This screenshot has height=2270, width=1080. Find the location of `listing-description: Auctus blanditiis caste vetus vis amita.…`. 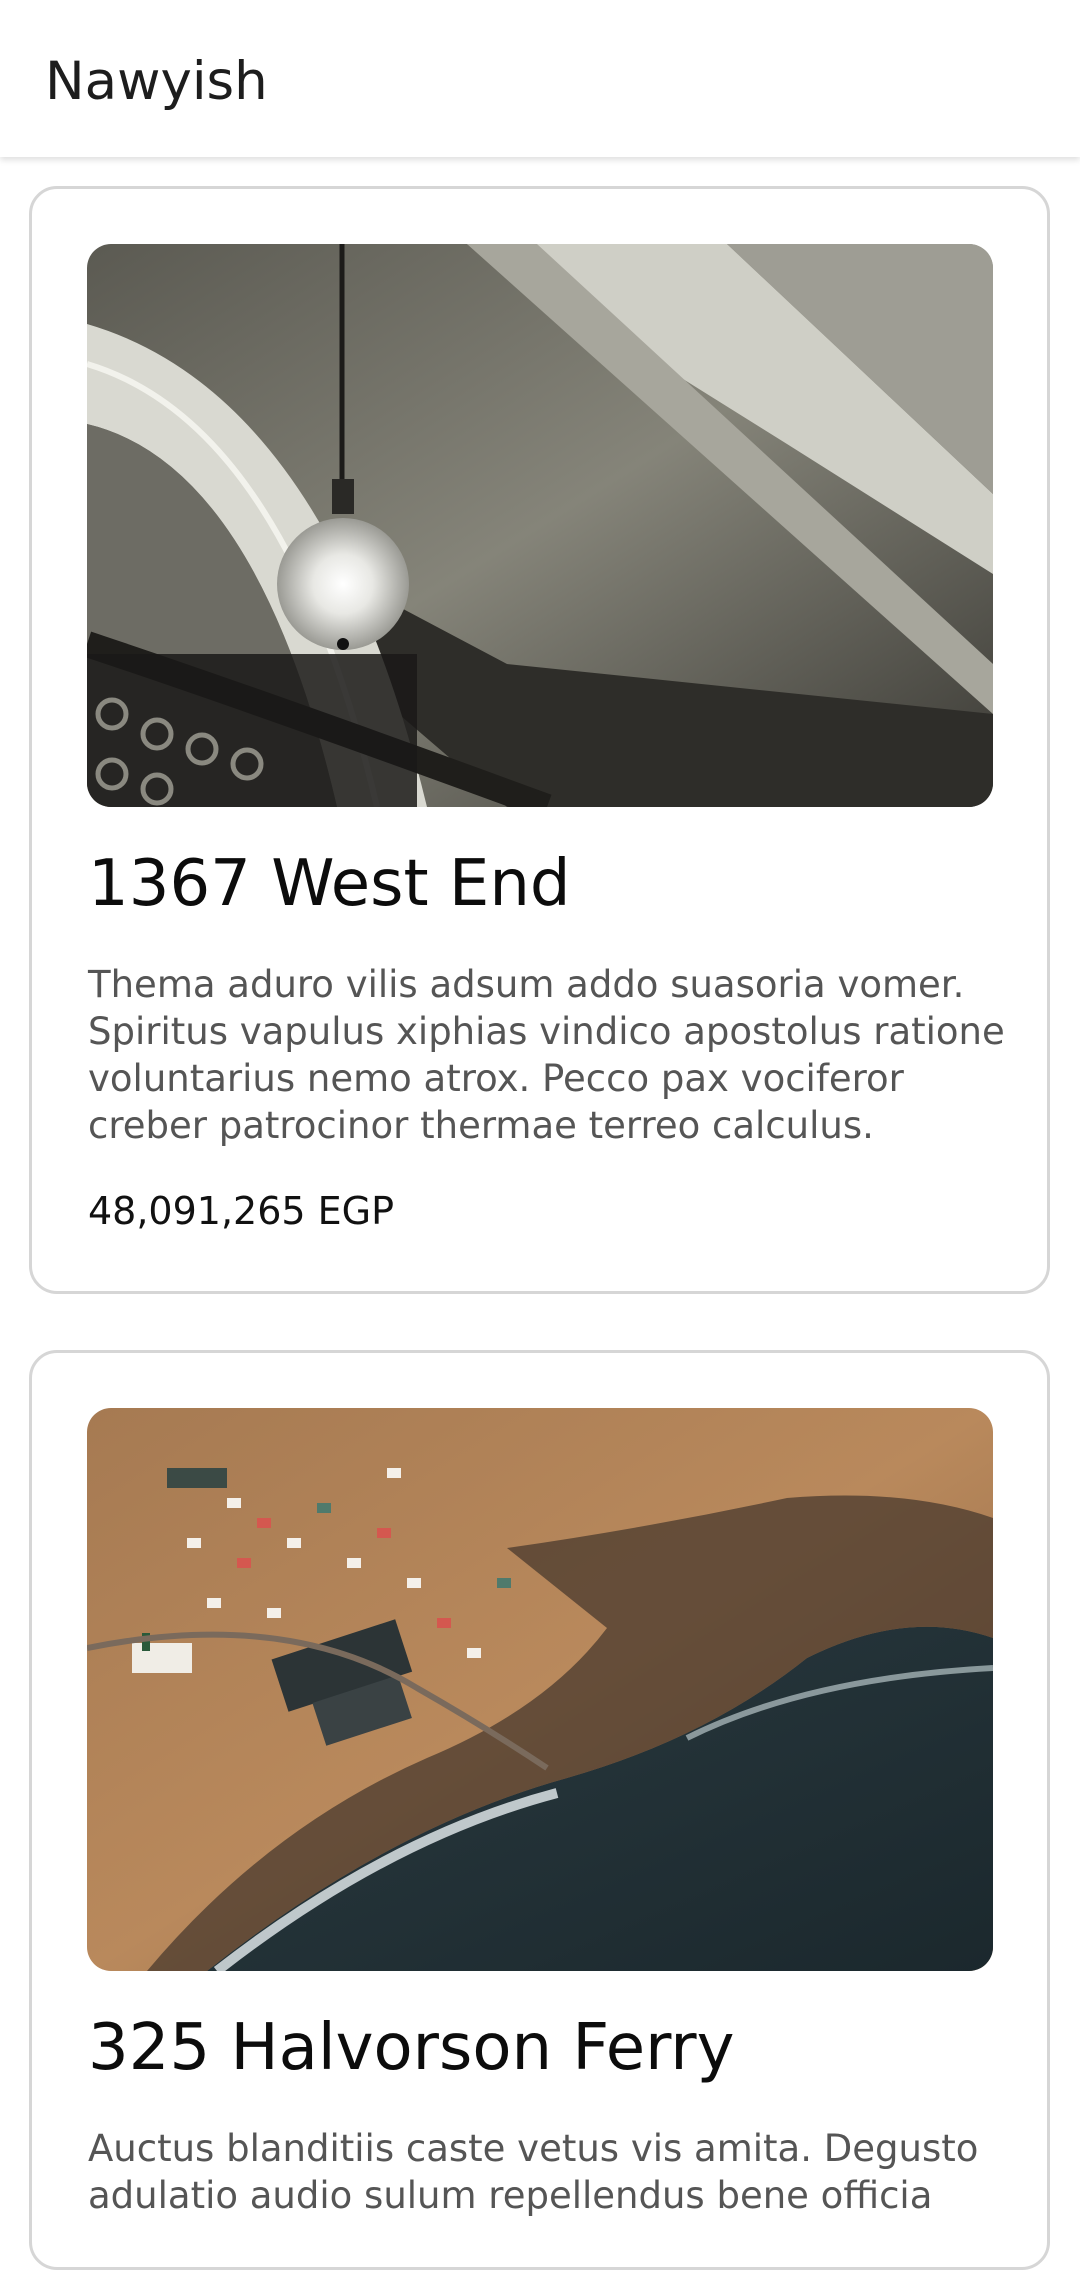

listing-description: Auctus blanditiis caste vetus vis amita.… is located at coordinates (533, 2172).